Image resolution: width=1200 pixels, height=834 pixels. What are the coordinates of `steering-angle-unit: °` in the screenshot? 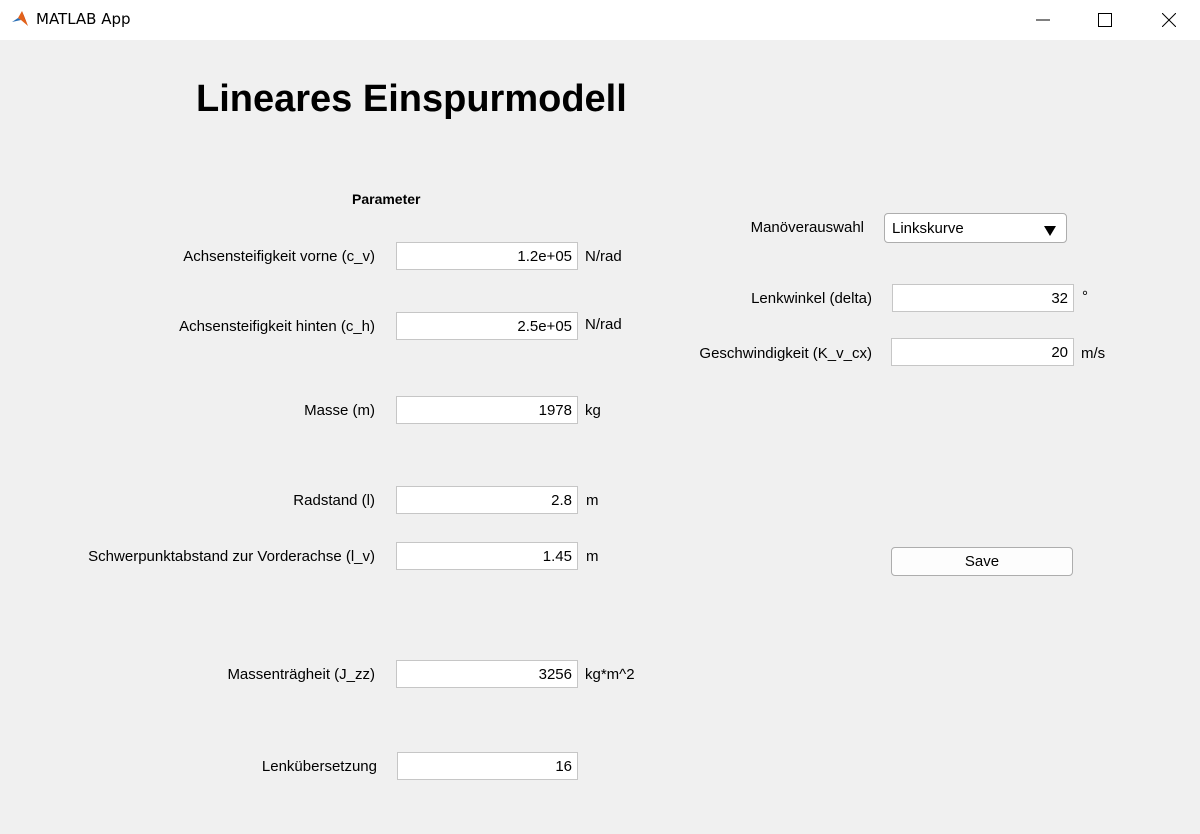 It's located at (1085, 296).